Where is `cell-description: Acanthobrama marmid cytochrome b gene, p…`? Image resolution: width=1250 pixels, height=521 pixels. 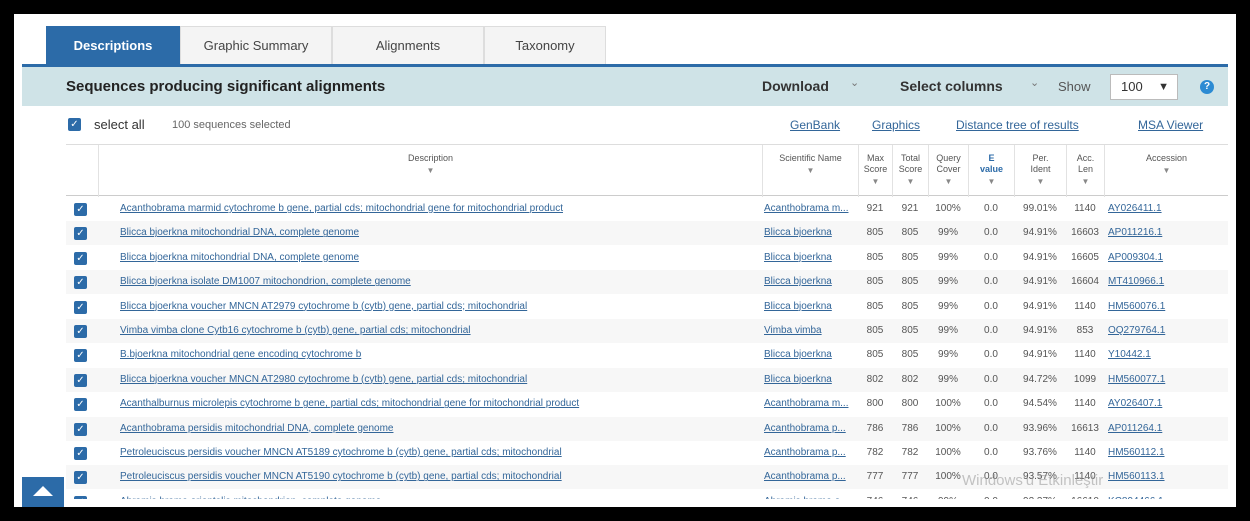
cell-description: Acanthobrama marmid cytochrome b gene, p… is located at coordinates (440, 209).